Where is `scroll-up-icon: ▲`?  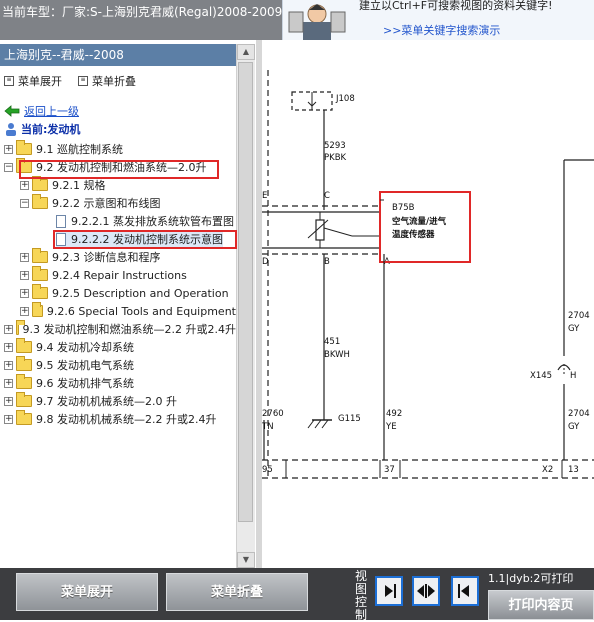
scroll-up-icon: ▲ is located at coordinates (246, 52).